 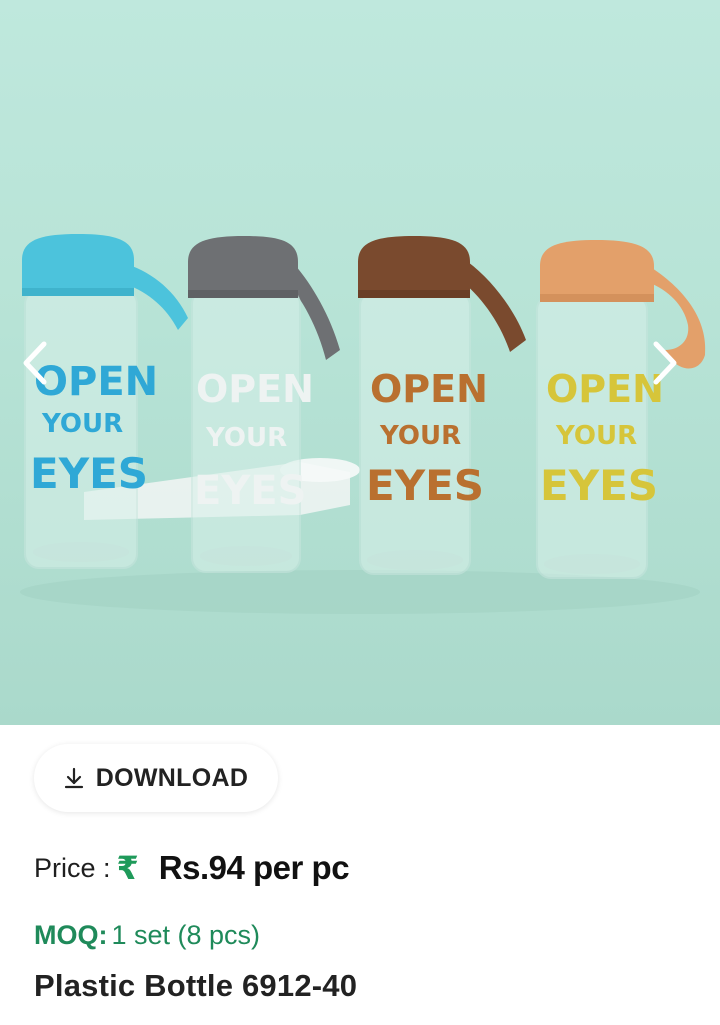 I want to click on download-label: DOWNLOAD, so click(x=172, y=777).